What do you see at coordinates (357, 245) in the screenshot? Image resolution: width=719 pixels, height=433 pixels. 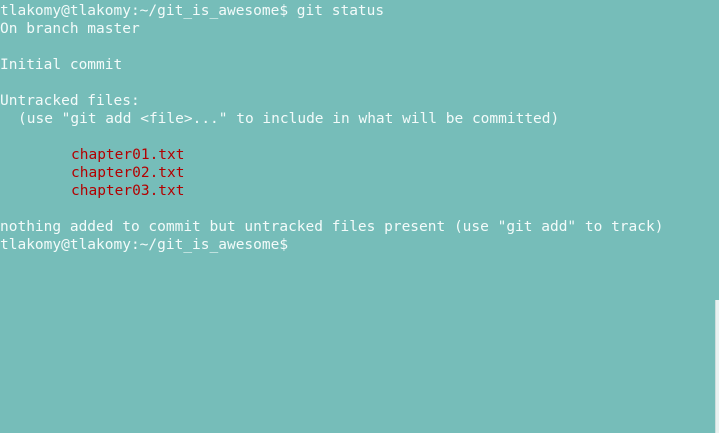 I see `active-command-prompt: tlakomy@tlakomy:~/git_is_awesome$` at bounding box center [357, 245].